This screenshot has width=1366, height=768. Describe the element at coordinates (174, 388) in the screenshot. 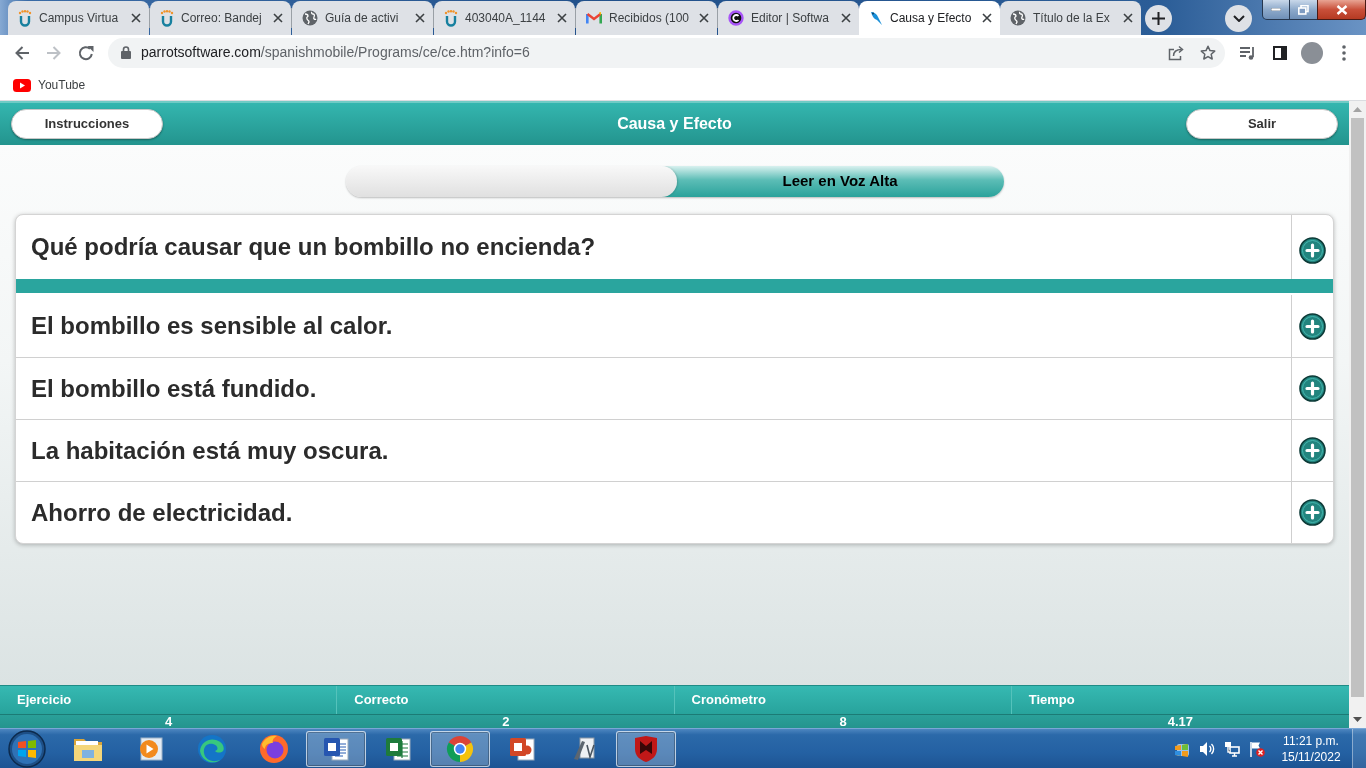

I see `answer-text: El bombillo está fundido.` at that location.